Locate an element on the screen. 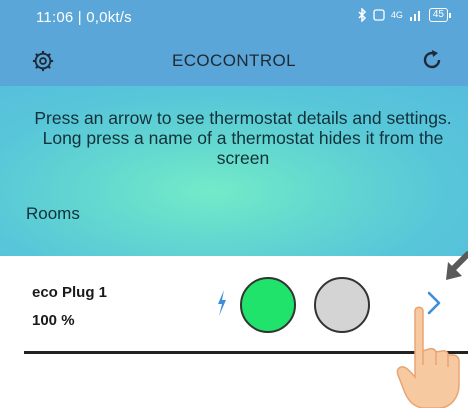 This screenshot has width=468, height=408. battery-icon: 45 is located at coordinates (440, 15).